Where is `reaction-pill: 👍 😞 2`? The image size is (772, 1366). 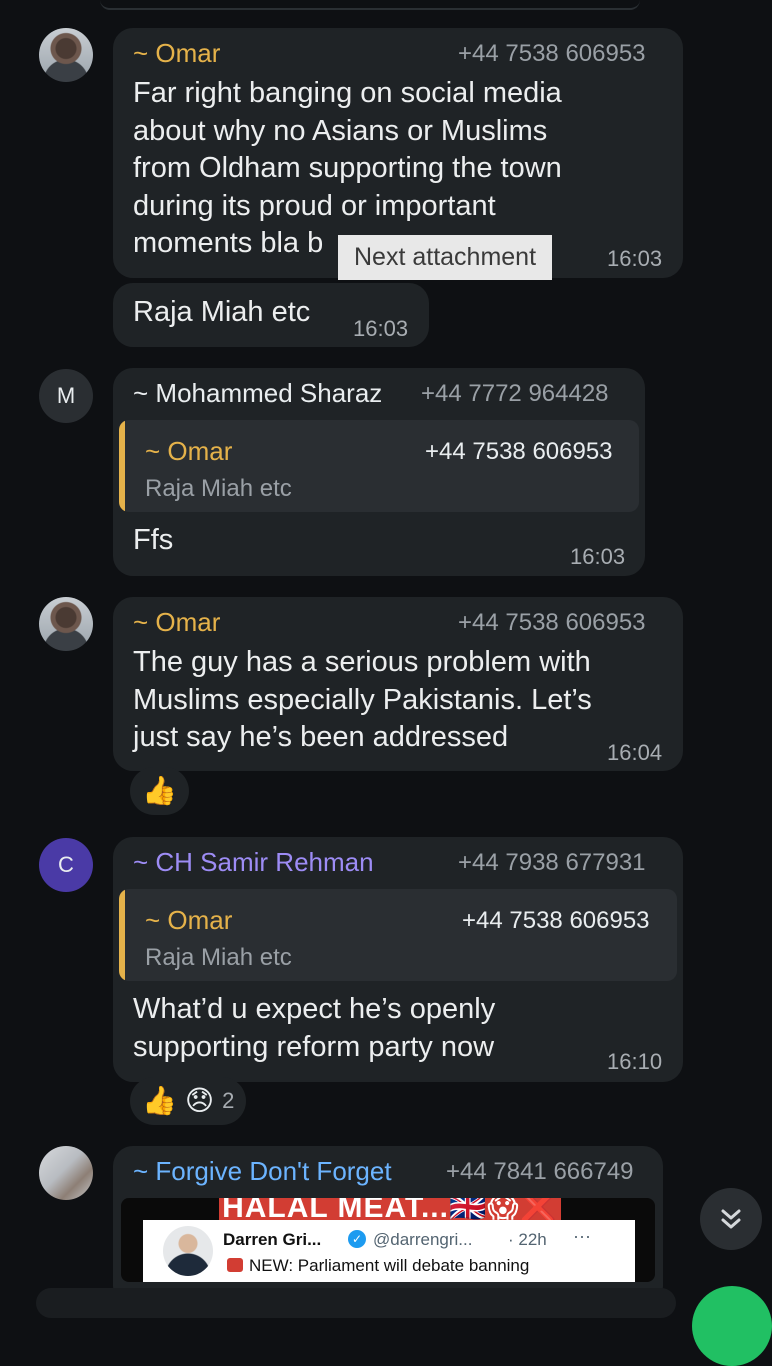 reaction-pill: 👍 😞 2 is located at coordinates (188, 1101).